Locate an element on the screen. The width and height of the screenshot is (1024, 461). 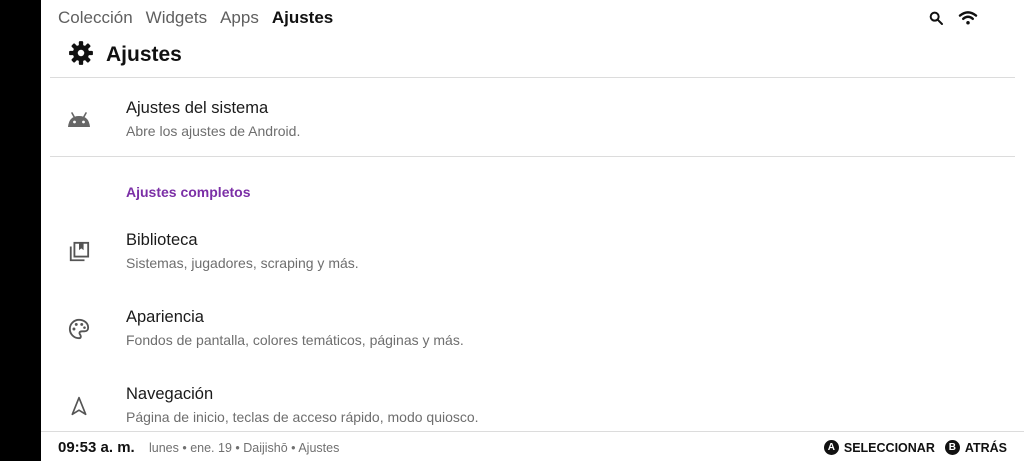
navigation-icon is located at coordinates (79, 406).